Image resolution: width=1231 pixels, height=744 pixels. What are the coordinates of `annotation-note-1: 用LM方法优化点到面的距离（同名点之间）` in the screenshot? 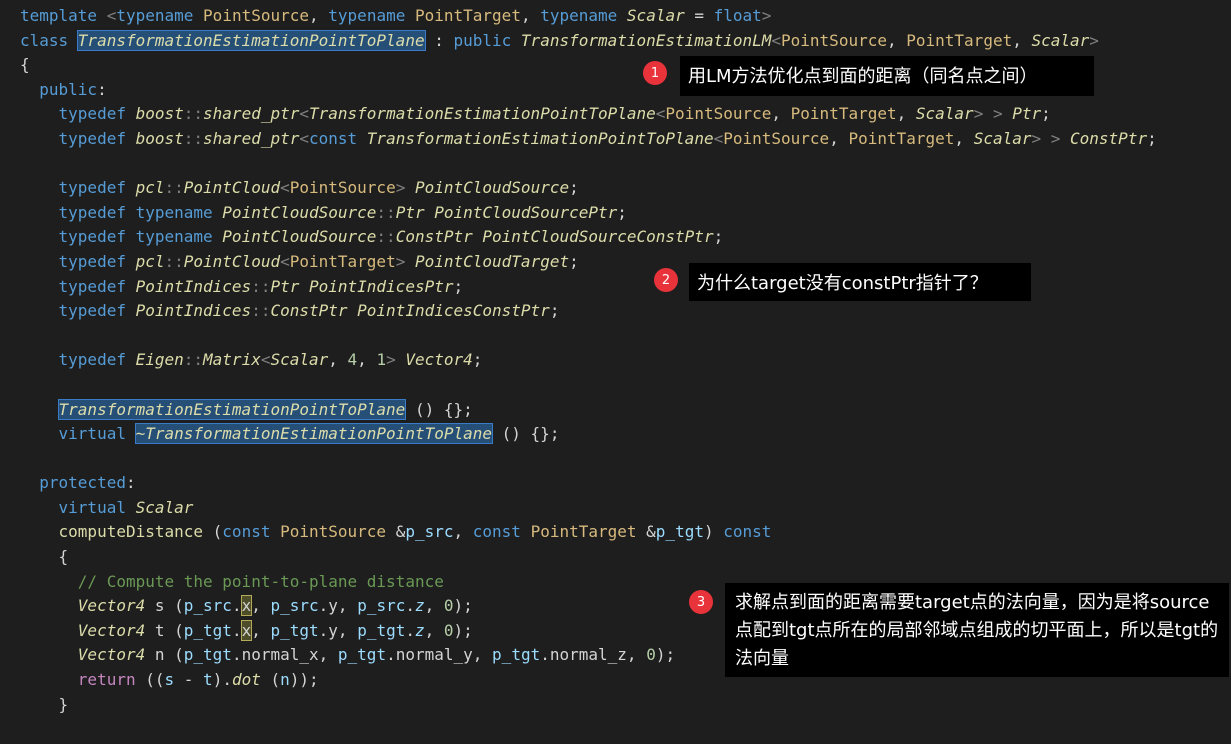 It's located at (887, 76).